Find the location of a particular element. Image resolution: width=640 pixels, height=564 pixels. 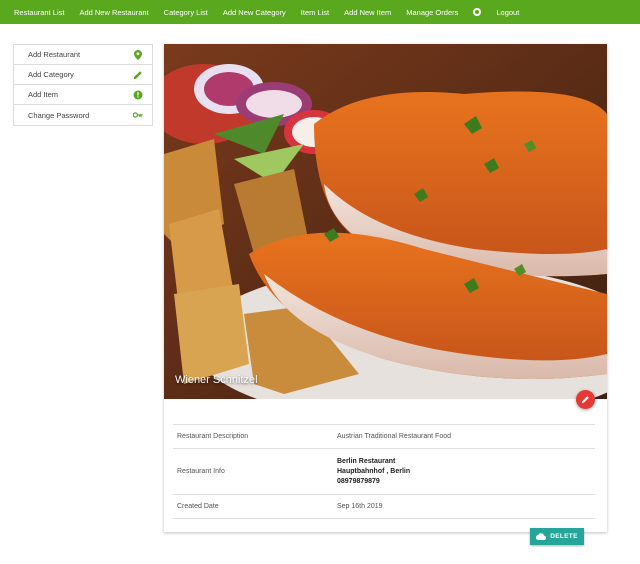

sidebar-item-label: Add Category is located at coordinates (51, 74).